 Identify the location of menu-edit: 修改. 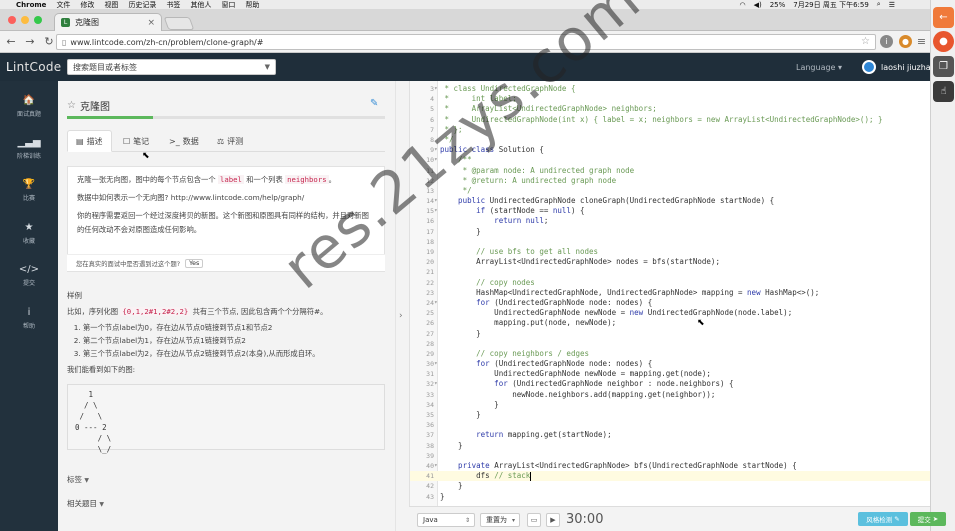
(87, 4).